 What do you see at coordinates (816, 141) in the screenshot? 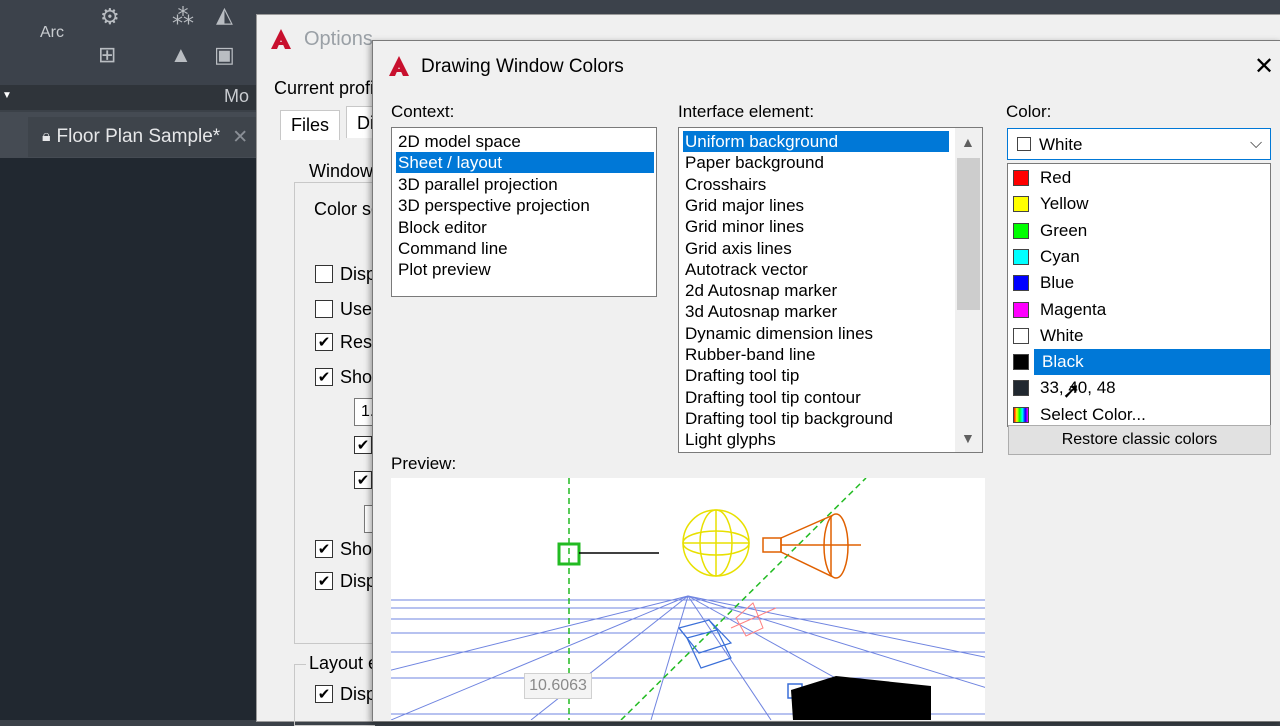
I see `interface-element-item: Uniform background` at bounding box center [816, 141].